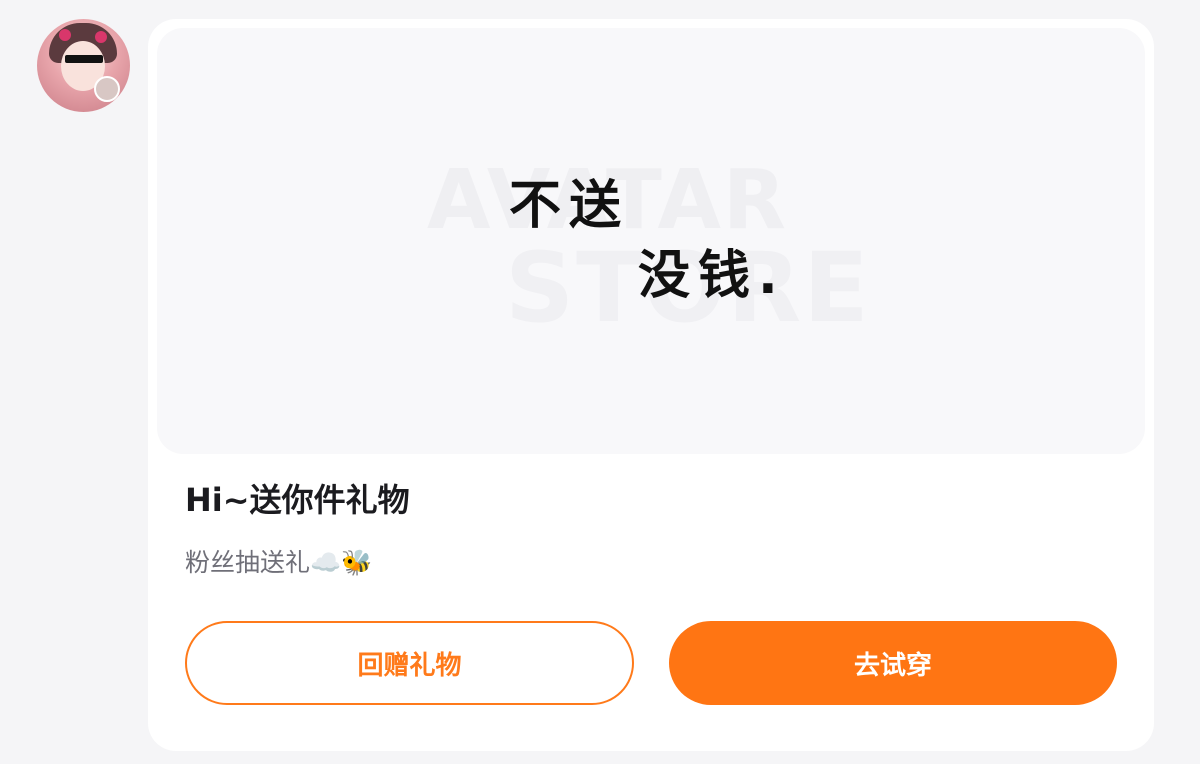 Image resolution: width=1200 pixels, height=764 pixels. What do you see at coordinates (297, 500) in the screenshot?
I see `gift-title: Hi~送你件礼物` at bounding box center [297, 500].